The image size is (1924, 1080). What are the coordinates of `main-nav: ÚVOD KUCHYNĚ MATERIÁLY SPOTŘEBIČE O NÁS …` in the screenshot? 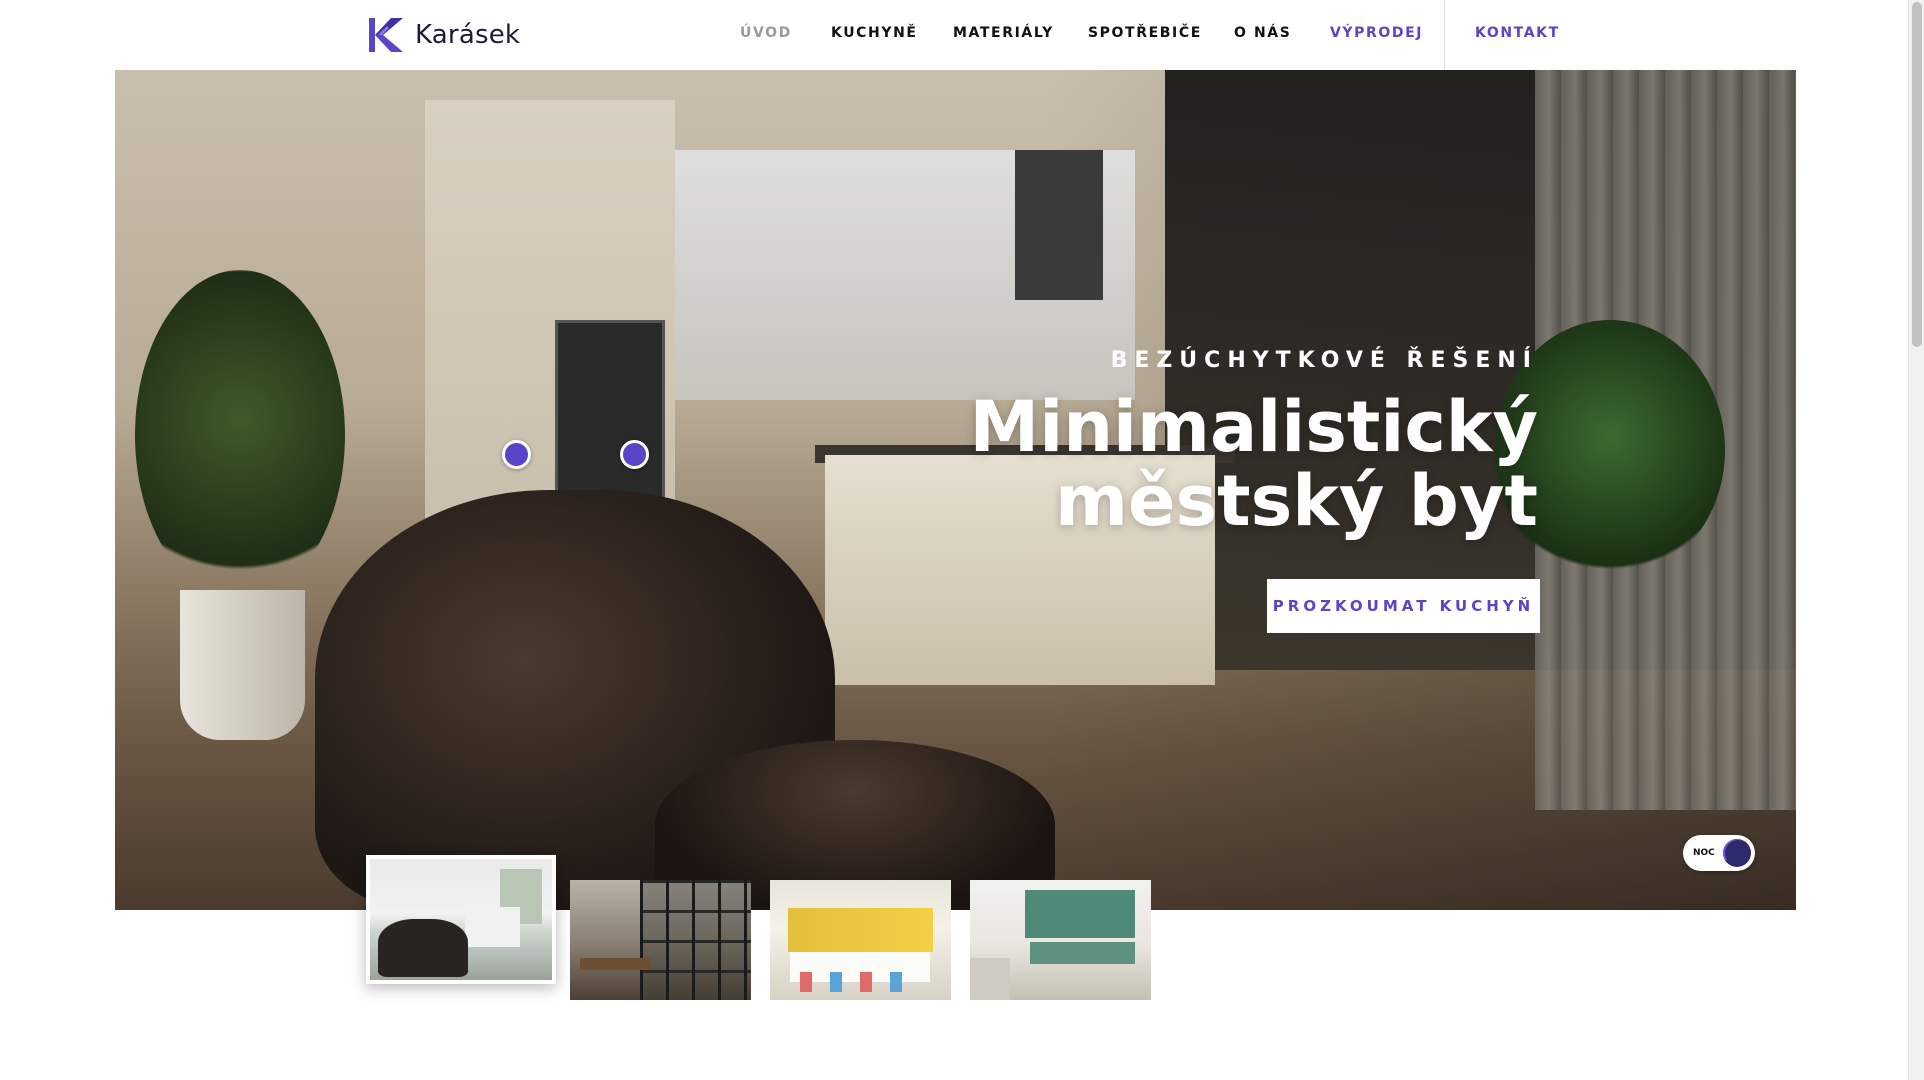 It's located at (954, 35).